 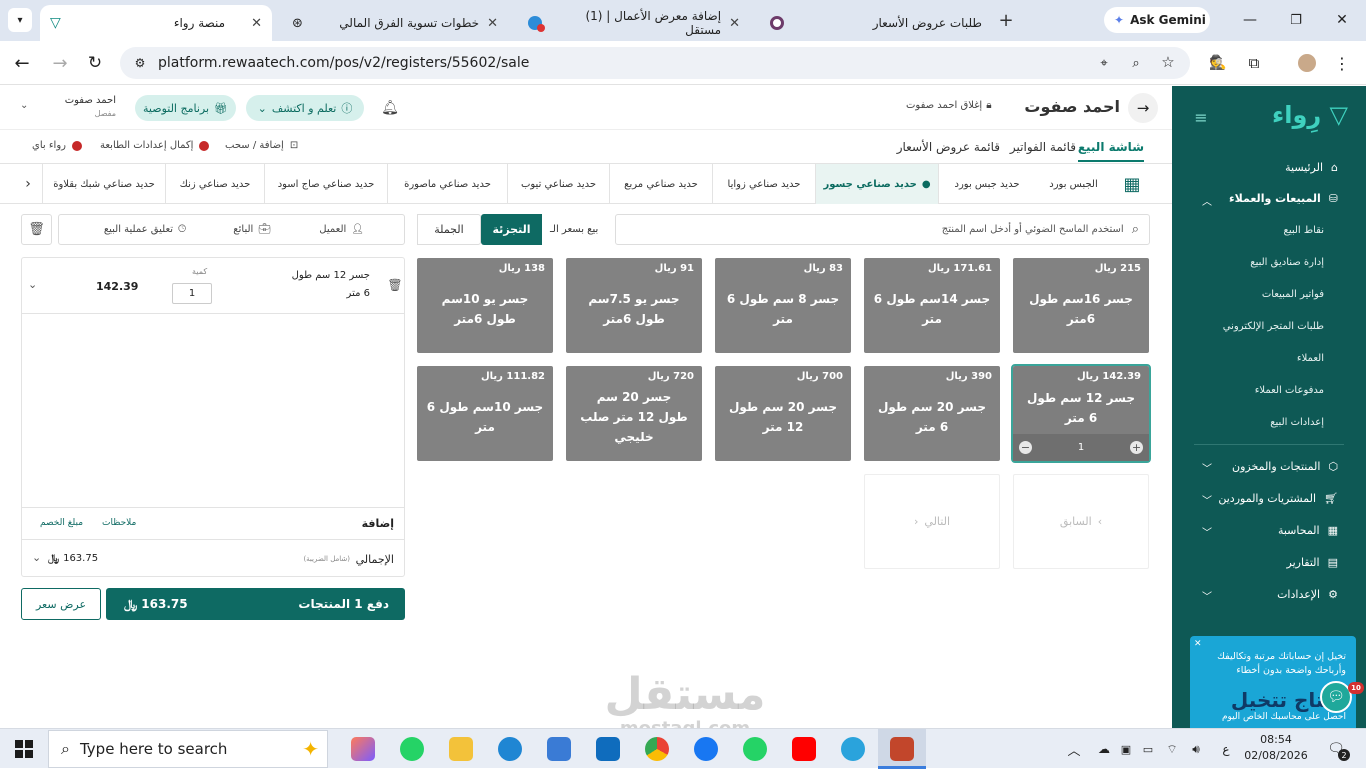 What do you see at coordinates (510, 749) in the screenshot?
I see `edge-icon` at bounding box center [510, 749].